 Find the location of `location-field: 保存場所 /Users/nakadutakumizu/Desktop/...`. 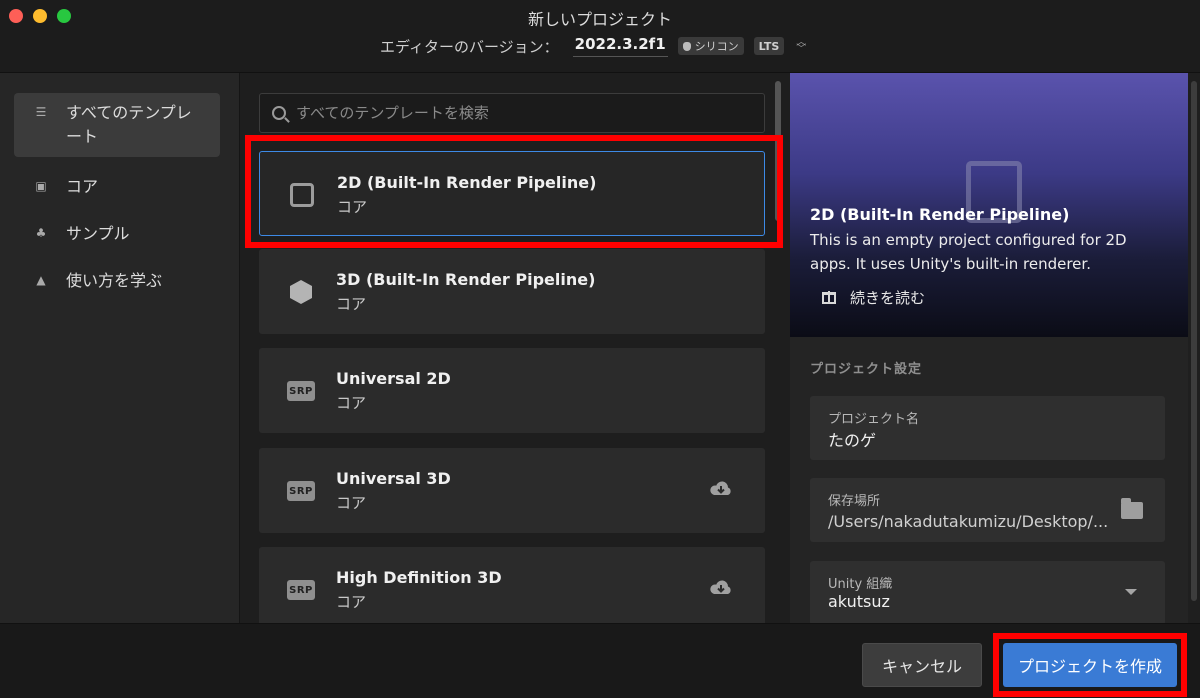

location-field: 保存場所 /Users/nakadutakumizu/Desktop/... is located at coordinates (987, 510).